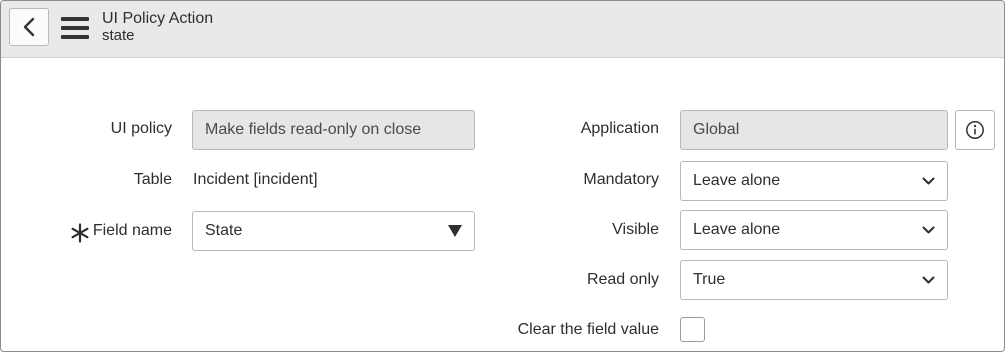 The width and height of the screenshot is (1005, 352). I want to click on ui-policy-value: Make fields read-only on close, so click(313, 129).